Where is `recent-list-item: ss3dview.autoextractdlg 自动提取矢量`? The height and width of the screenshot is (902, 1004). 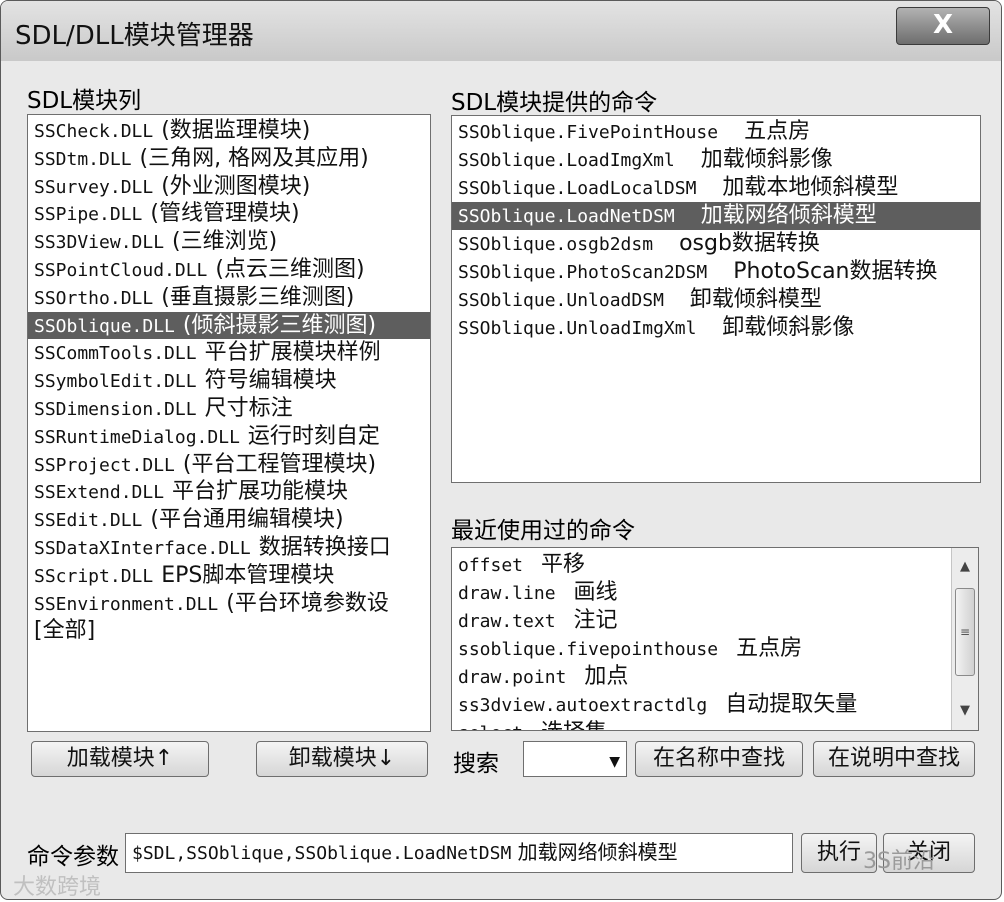 recent-list-item: ss3dview.autoextractdlg 自动提取矢量 is located at coordinates (701, 705).